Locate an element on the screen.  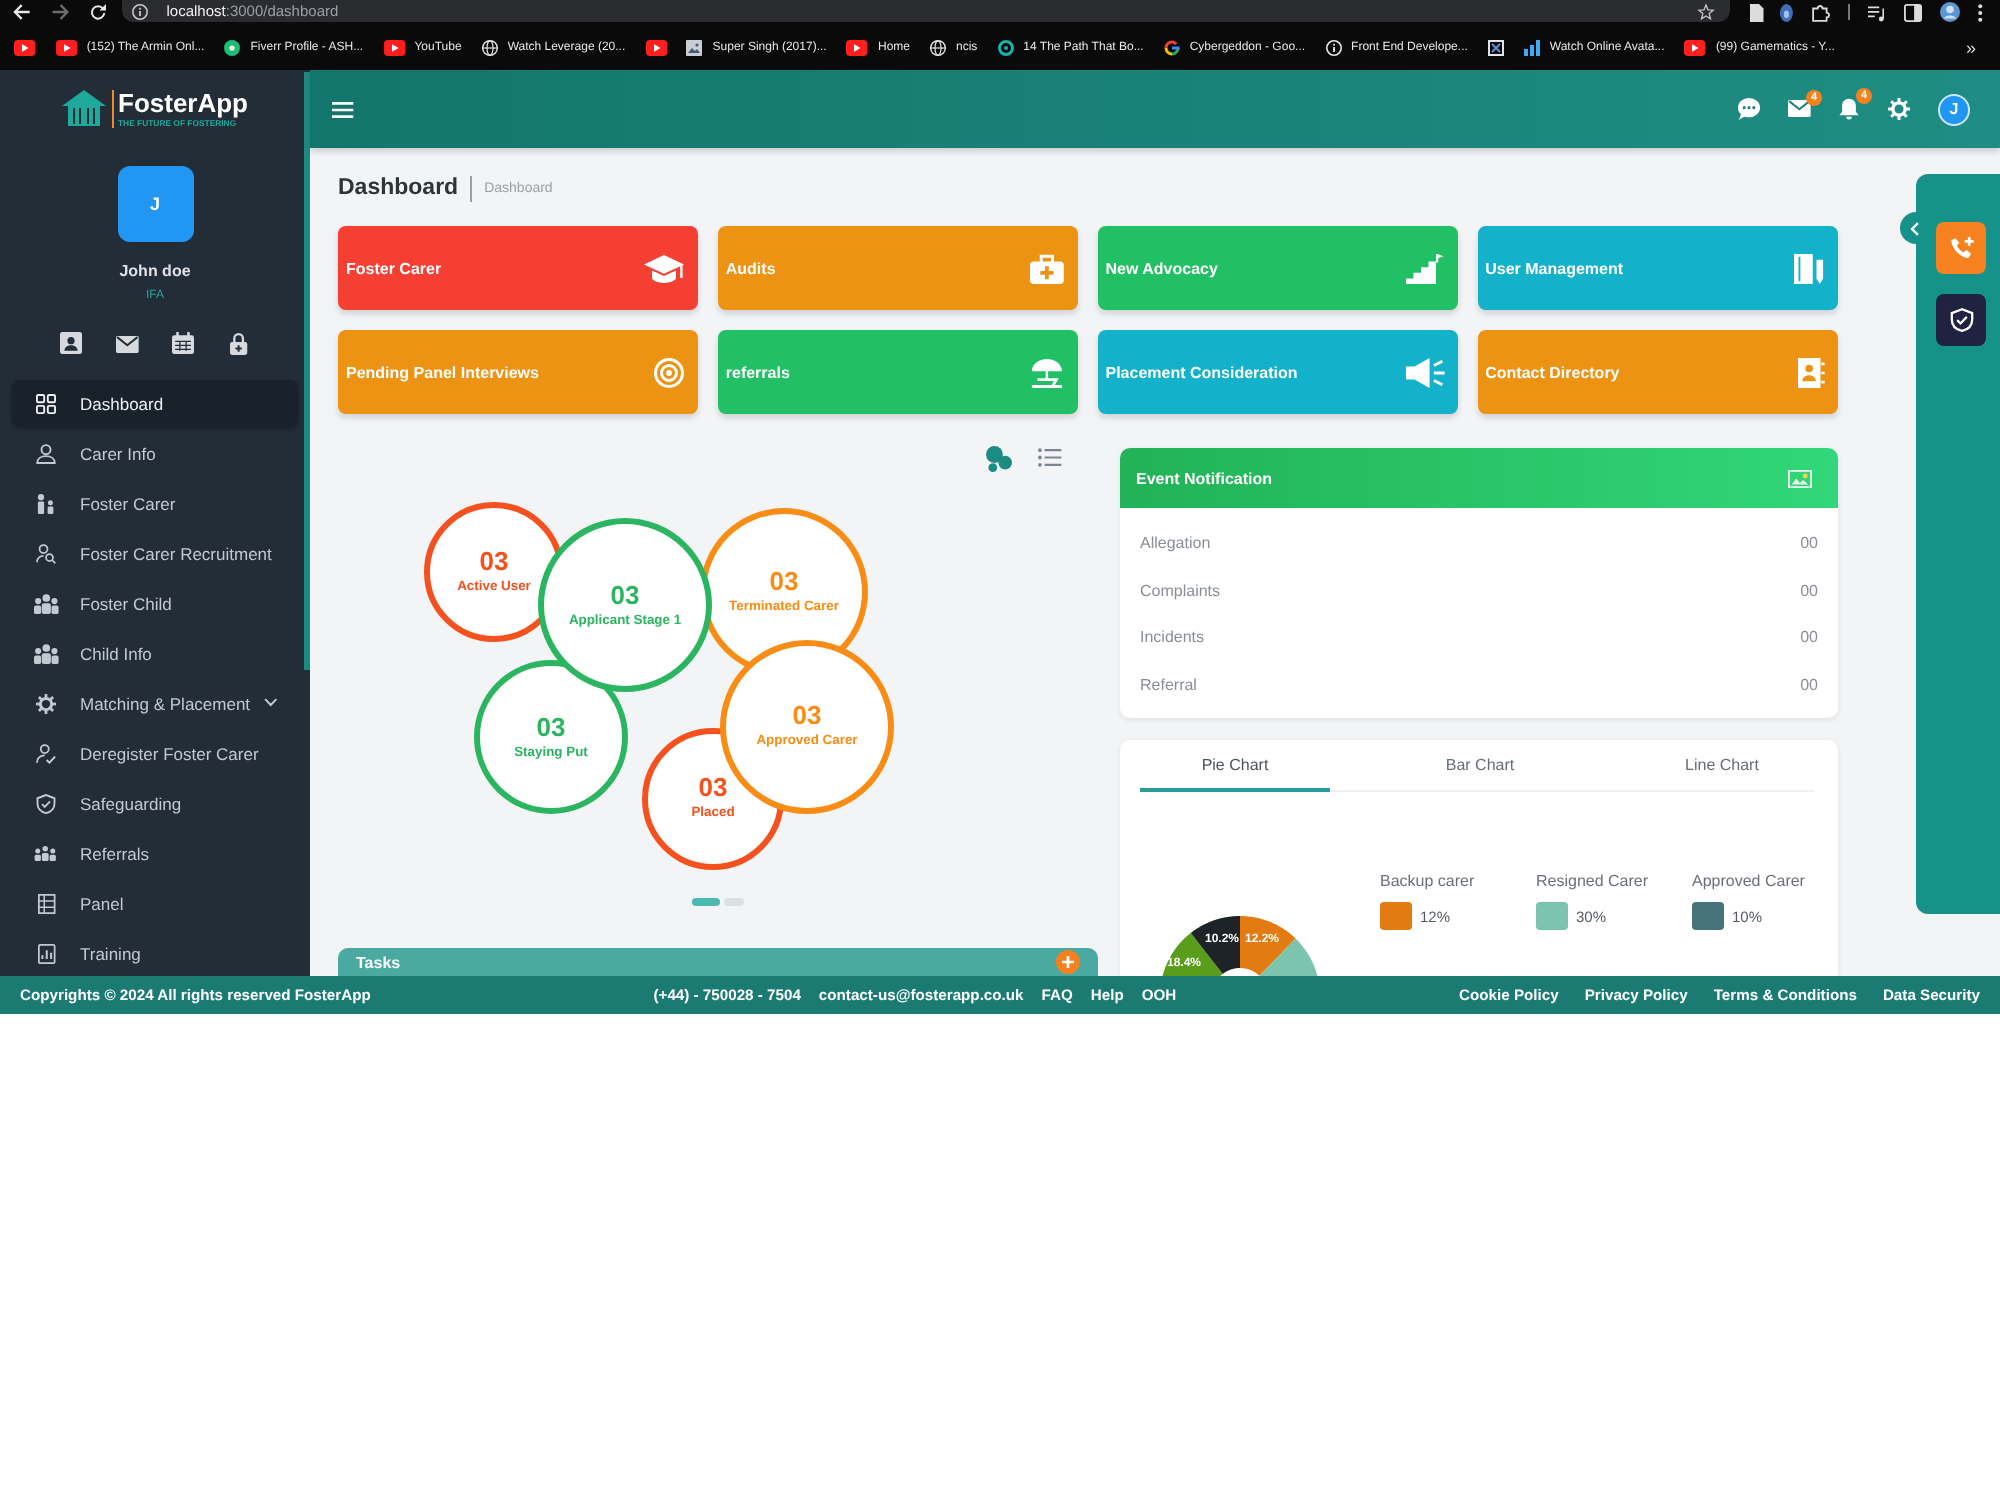
puzzle-icon is located at coordinates (1820, 12).